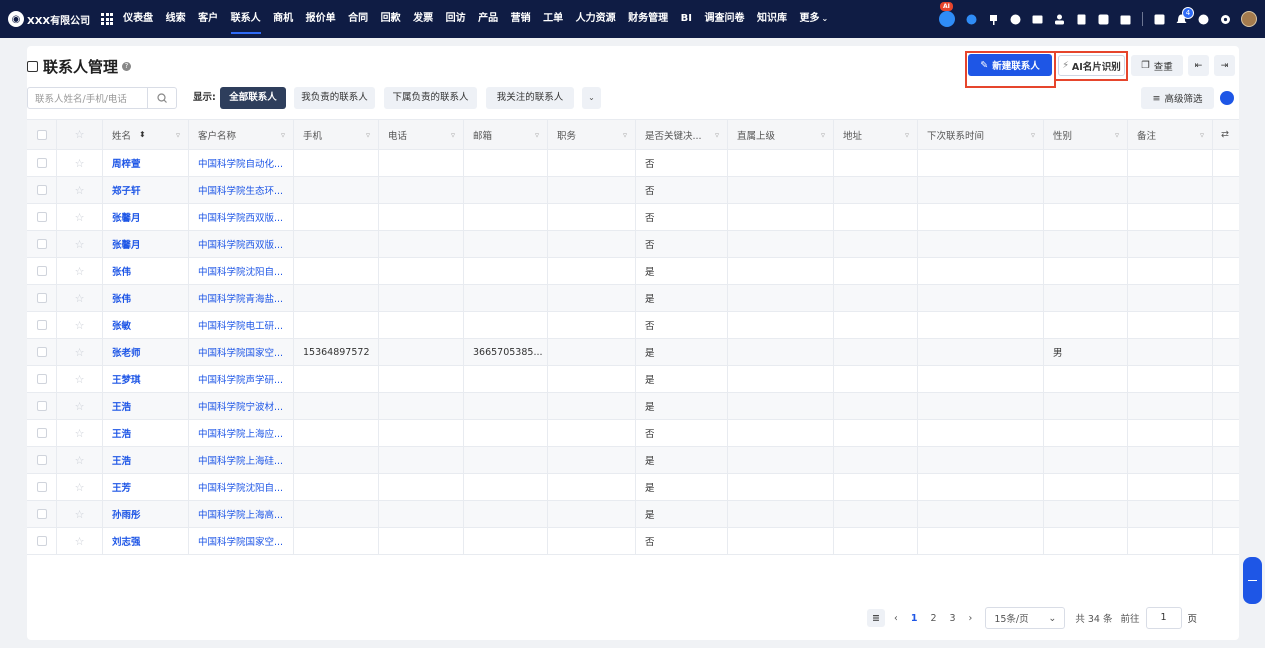  Describe the element at coordinates (896, 618) in the screenshot. I see `prev-page-button: ‹` at that location.